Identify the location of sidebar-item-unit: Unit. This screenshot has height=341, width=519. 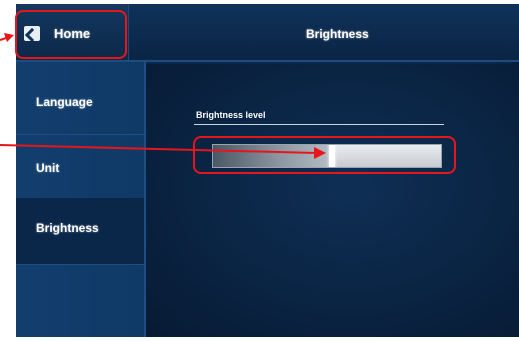
(80, 169).